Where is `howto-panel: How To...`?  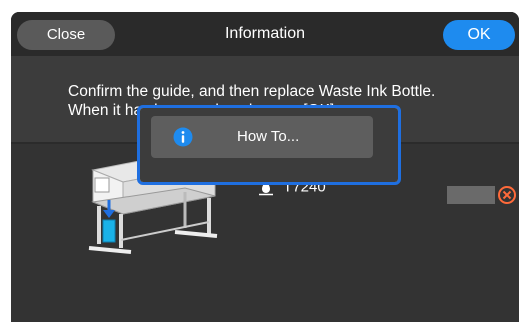 howto-panel: How To... is located at coordinates (269, 145).